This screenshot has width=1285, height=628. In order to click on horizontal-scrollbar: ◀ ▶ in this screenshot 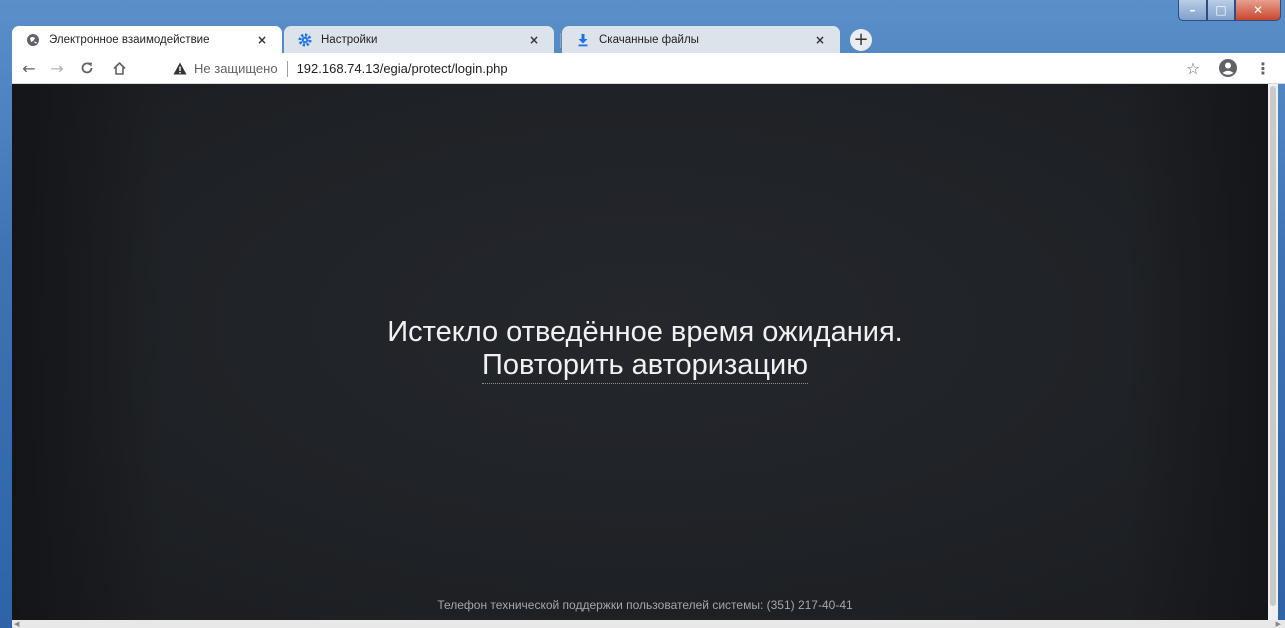, I will do `click(648, 624)`.